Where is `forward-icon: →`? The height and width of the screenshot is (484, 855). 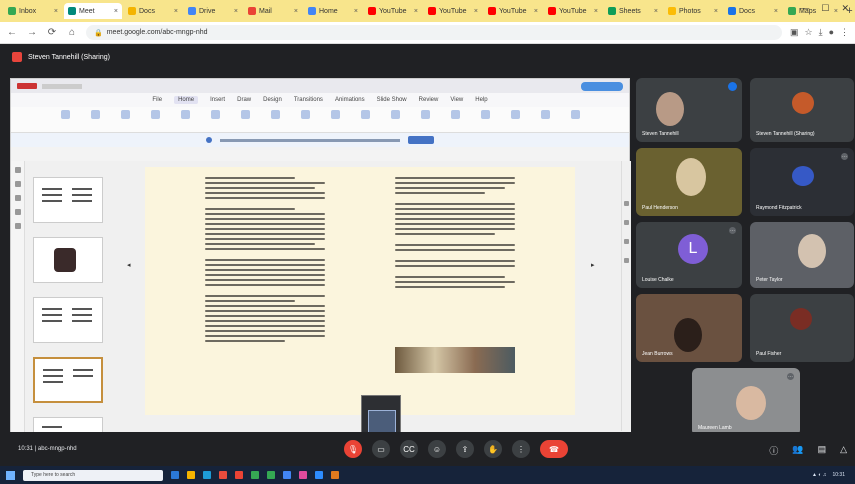 forward-icon: → is located at coordinates (32, 32).